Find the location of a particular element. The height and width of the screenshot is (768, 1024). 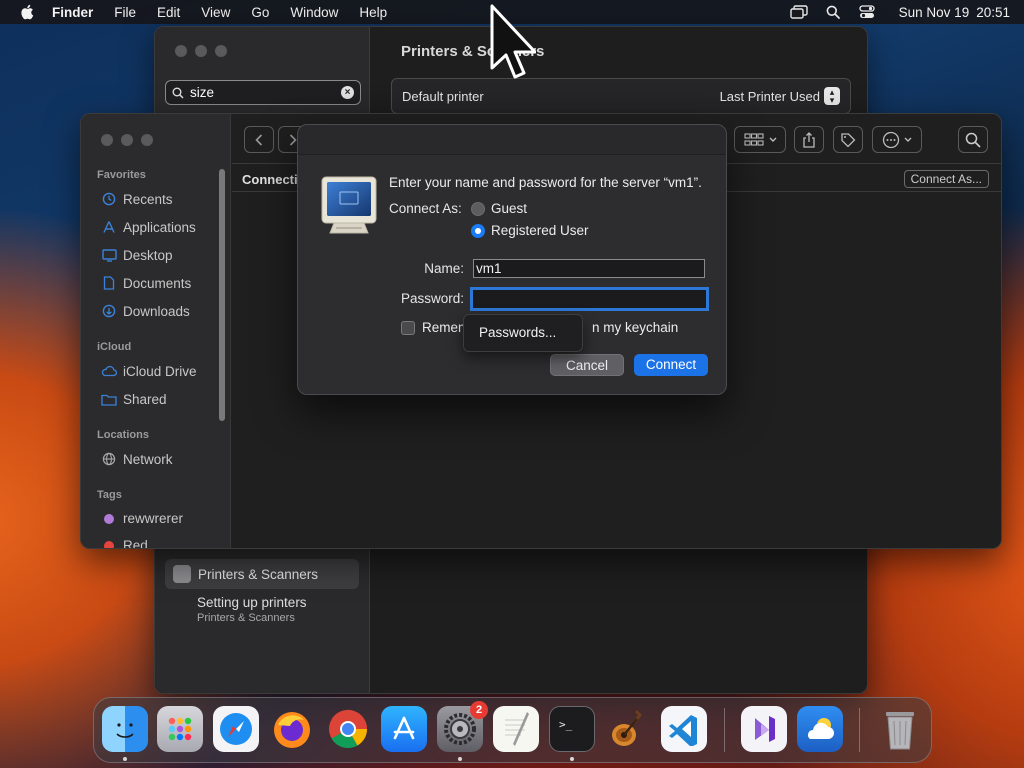

dock-app-store-icon is located at coordinates (404, 729).